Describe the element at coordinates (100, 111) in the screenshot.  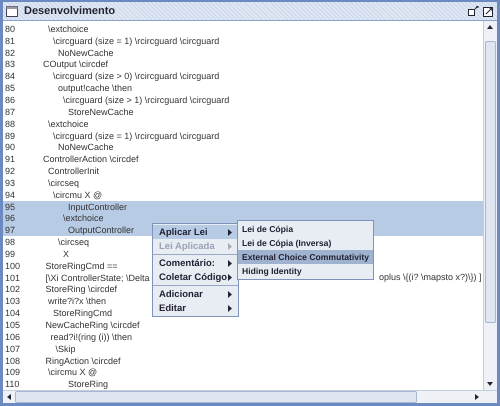
I see `code-line: StoreNewCache` at that location.